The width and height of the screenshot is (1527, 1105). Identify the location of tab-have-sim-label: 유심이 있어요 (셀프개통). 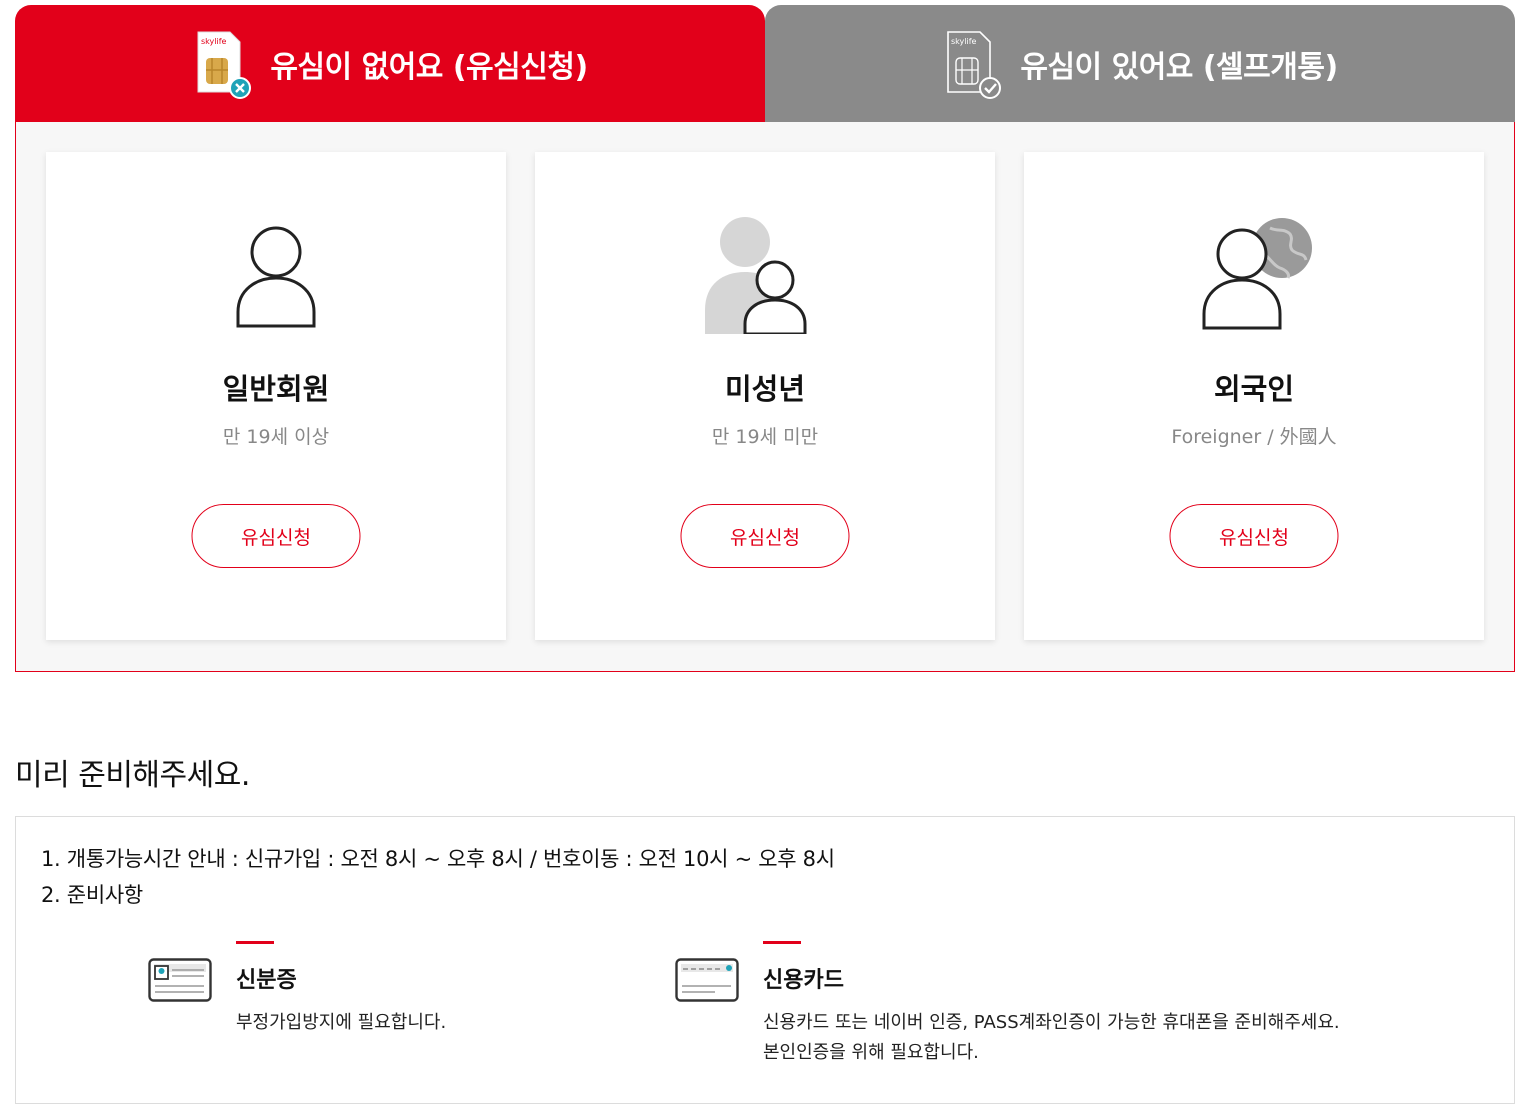
(1179, 67).